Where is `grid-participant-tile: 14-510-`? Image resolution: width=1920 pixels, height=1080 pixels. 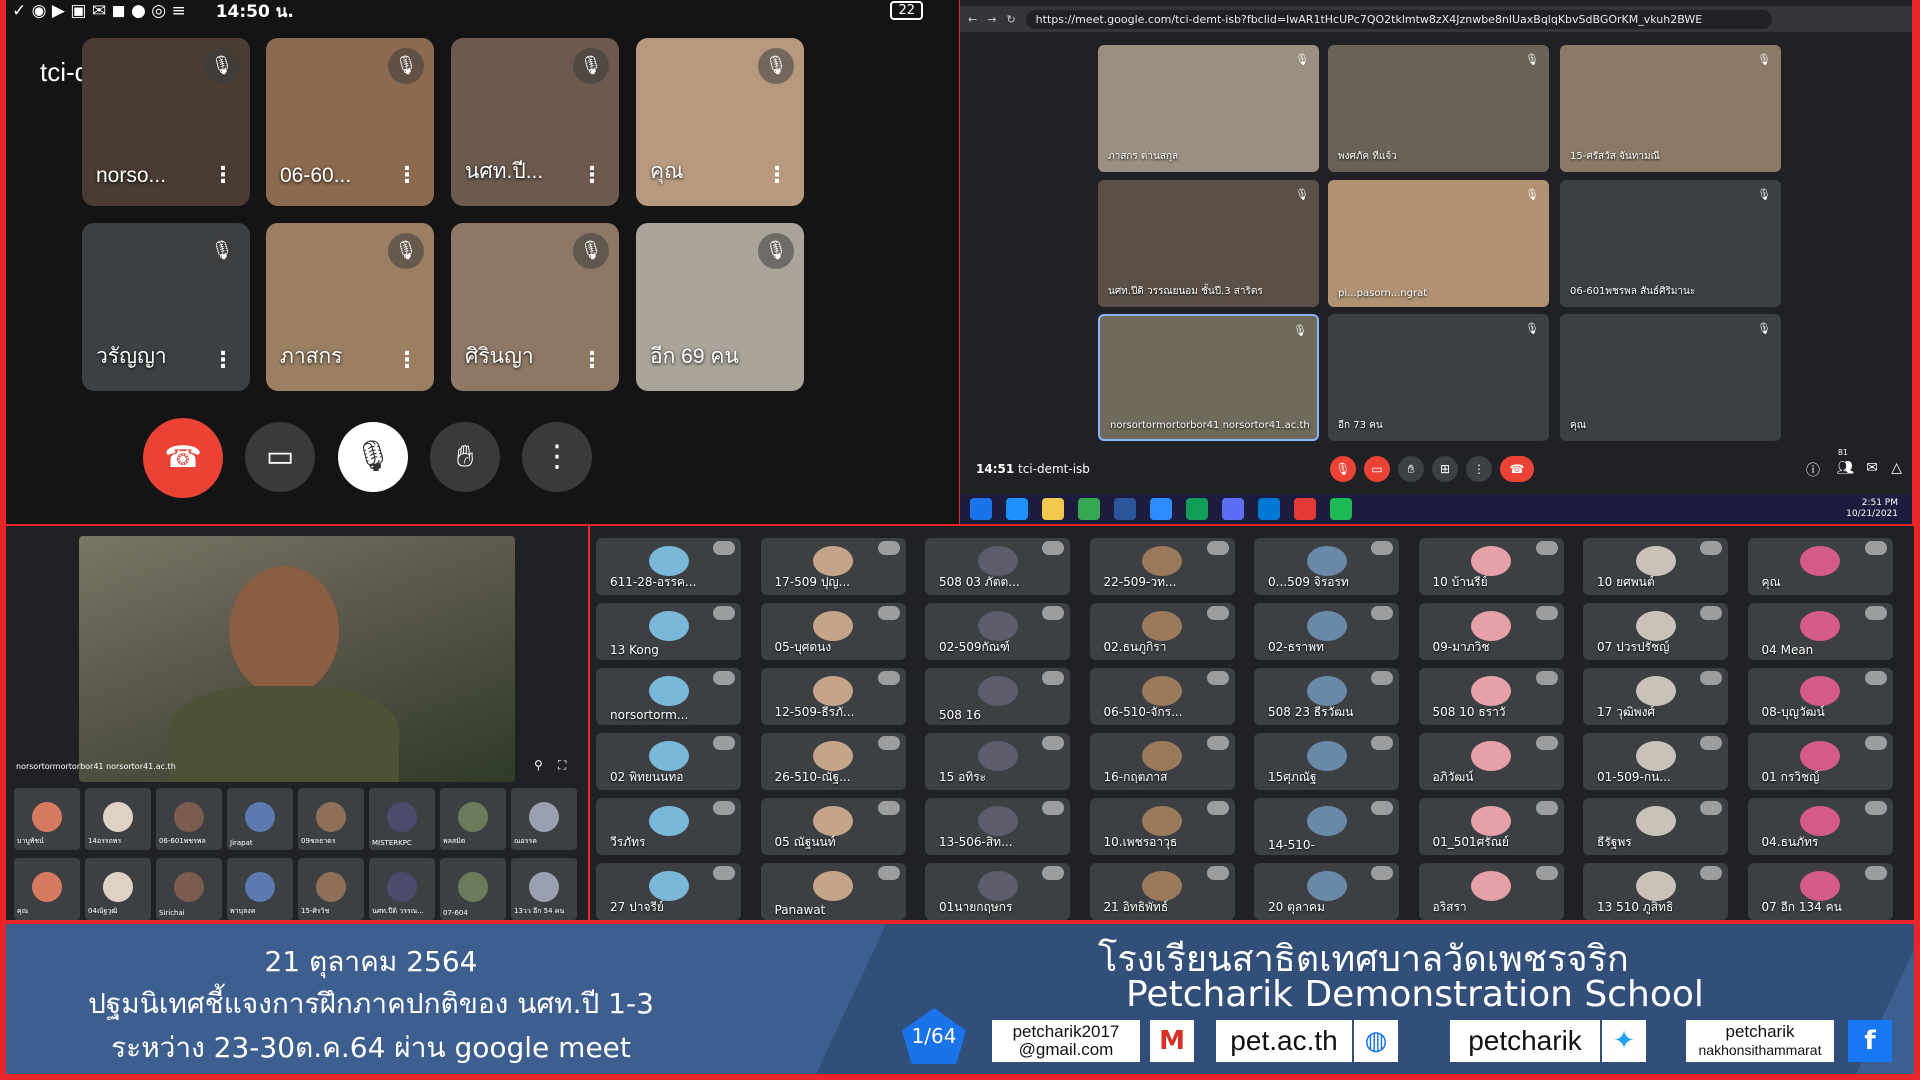
grid-participant-tile: 14-510- is located at coordinates (1326, 826).